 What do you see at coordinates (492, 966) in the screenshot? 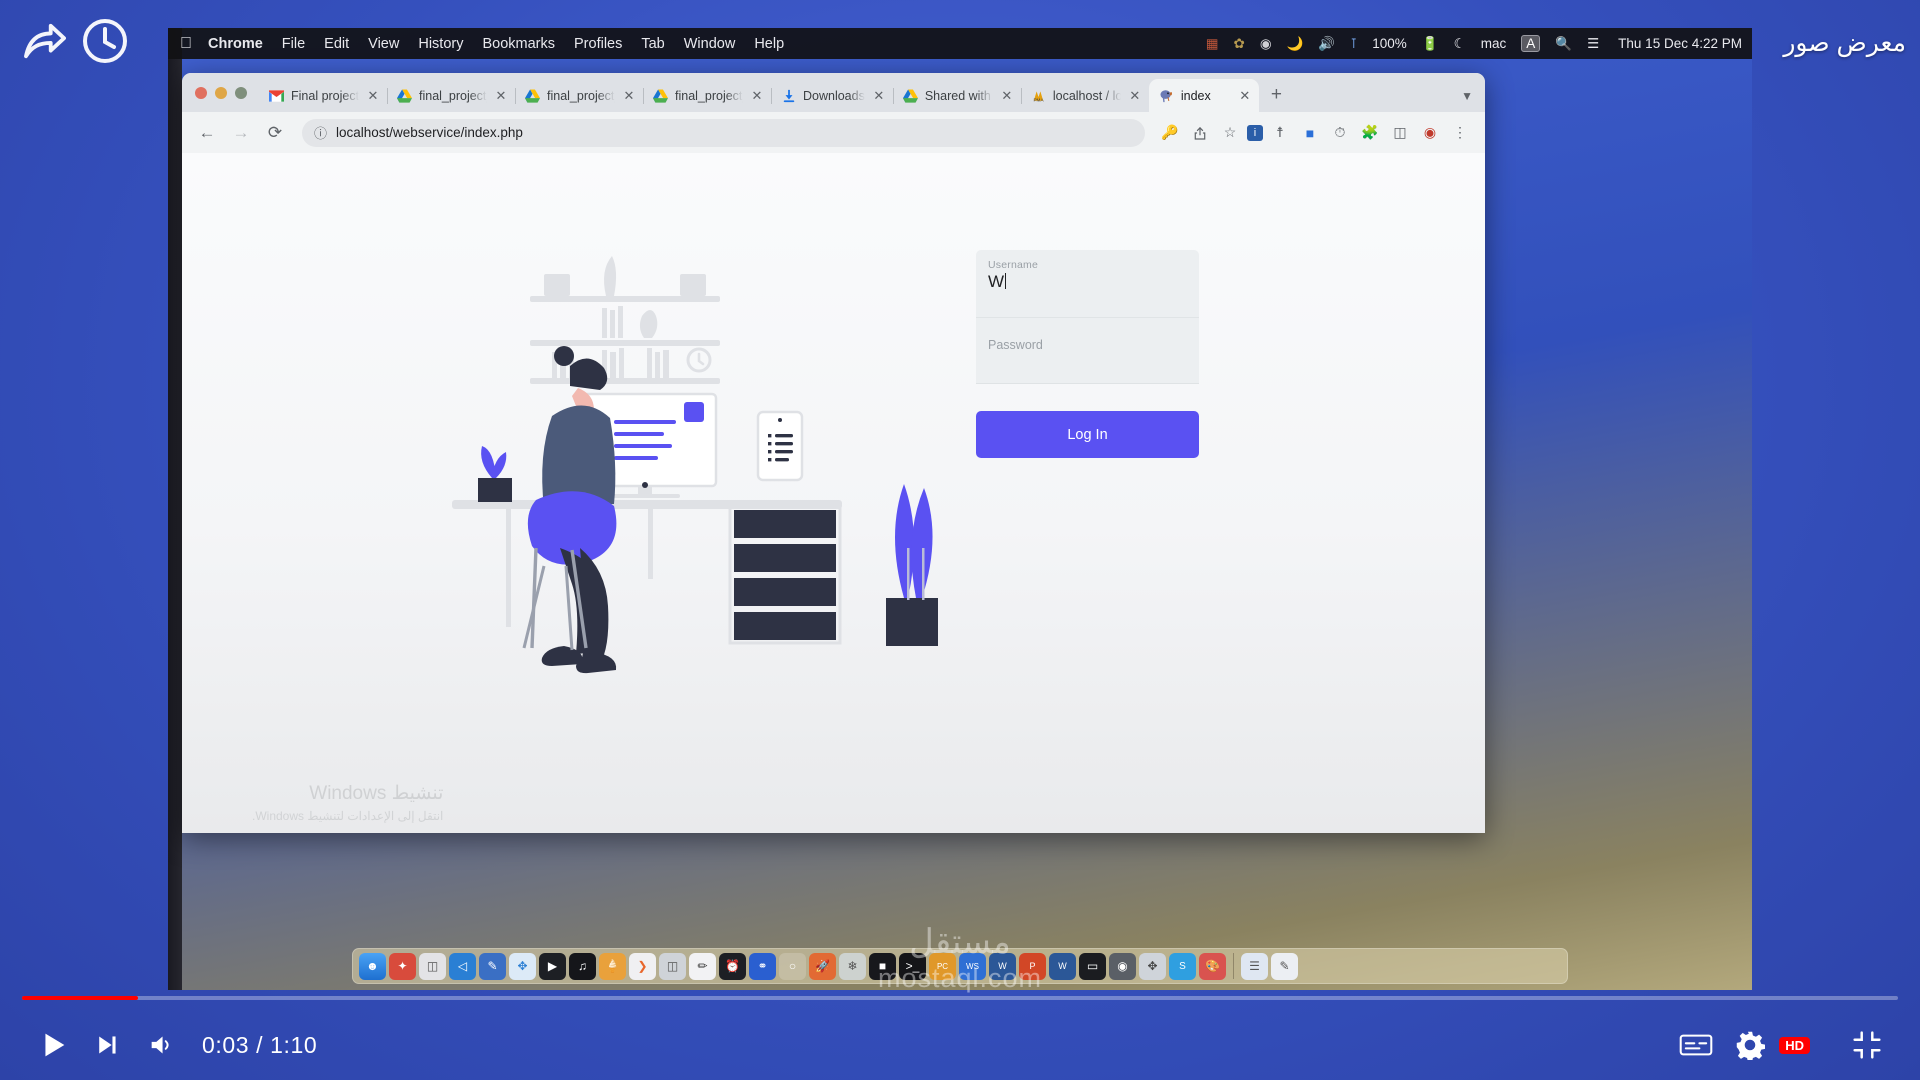
I see `xcode-icon: ✎` at bounding box center [492, 966].